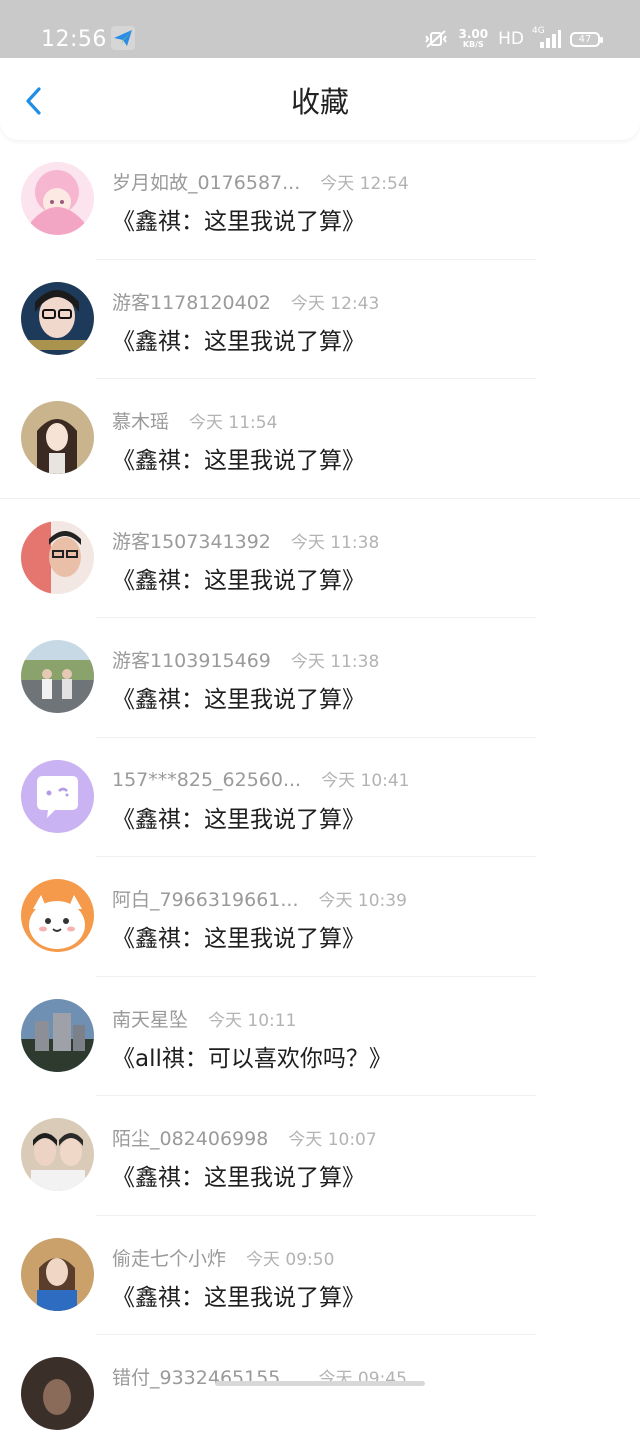 The height and width of the screenshot is (1455, 640). What do you see at coordinates (335, 303) in the screenshot?
I see `timestamp: 今天 12:43` at bounding box center [335, 303].